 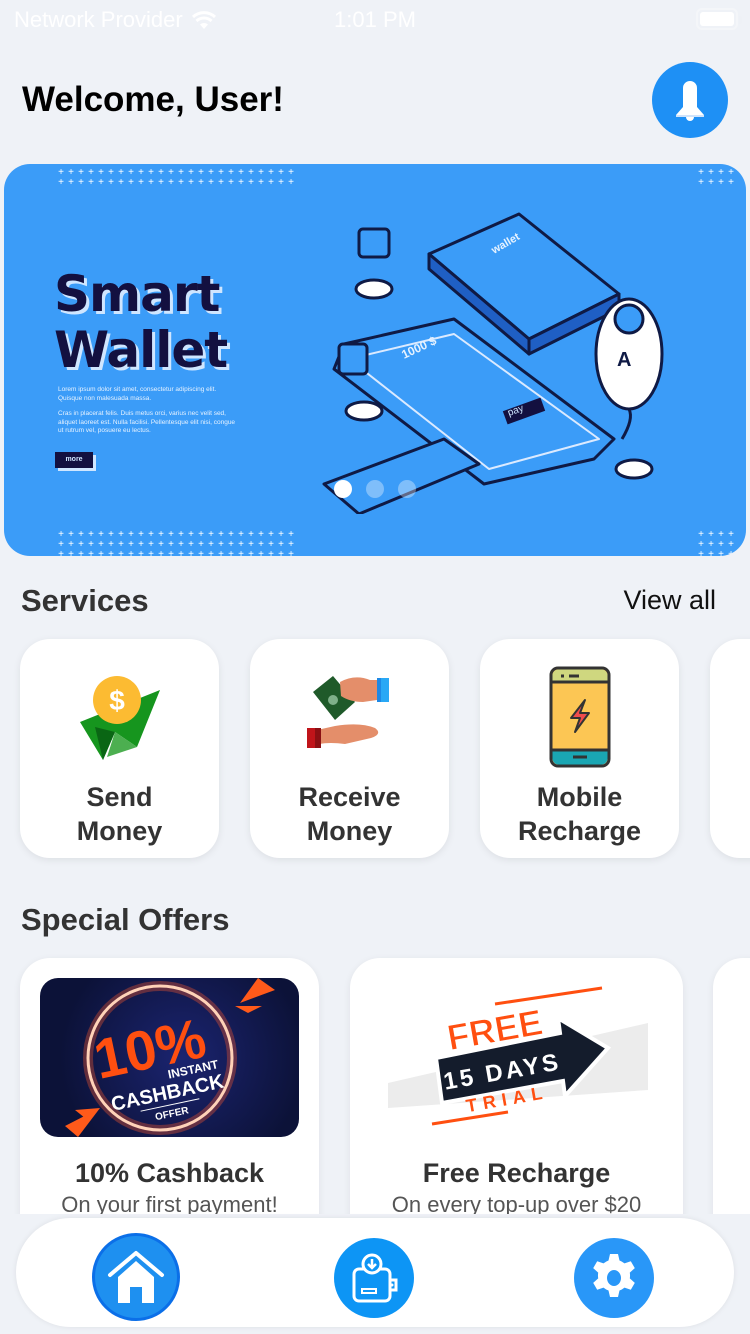 I want to click on bell-icon, so click(x=690, y=101).